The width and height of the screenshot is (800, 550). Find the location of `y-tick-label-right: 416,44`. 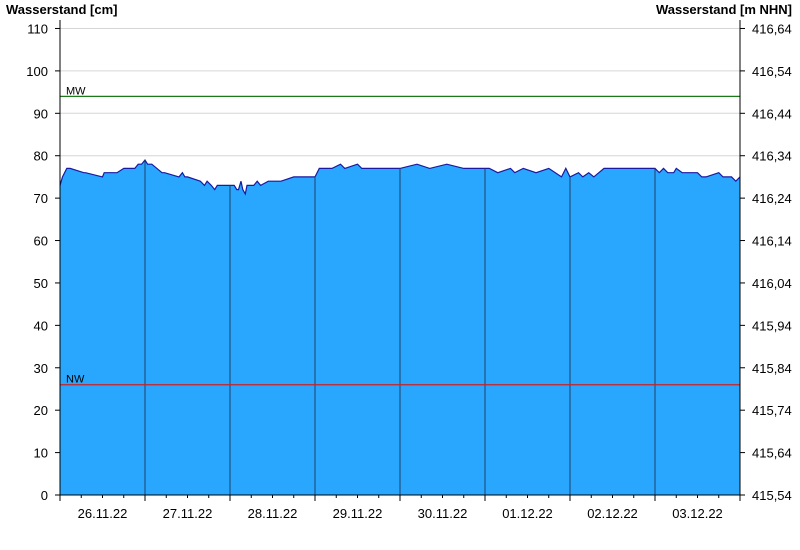

y-tick-label-right: 416,44 is located at coordinates (772, 113).